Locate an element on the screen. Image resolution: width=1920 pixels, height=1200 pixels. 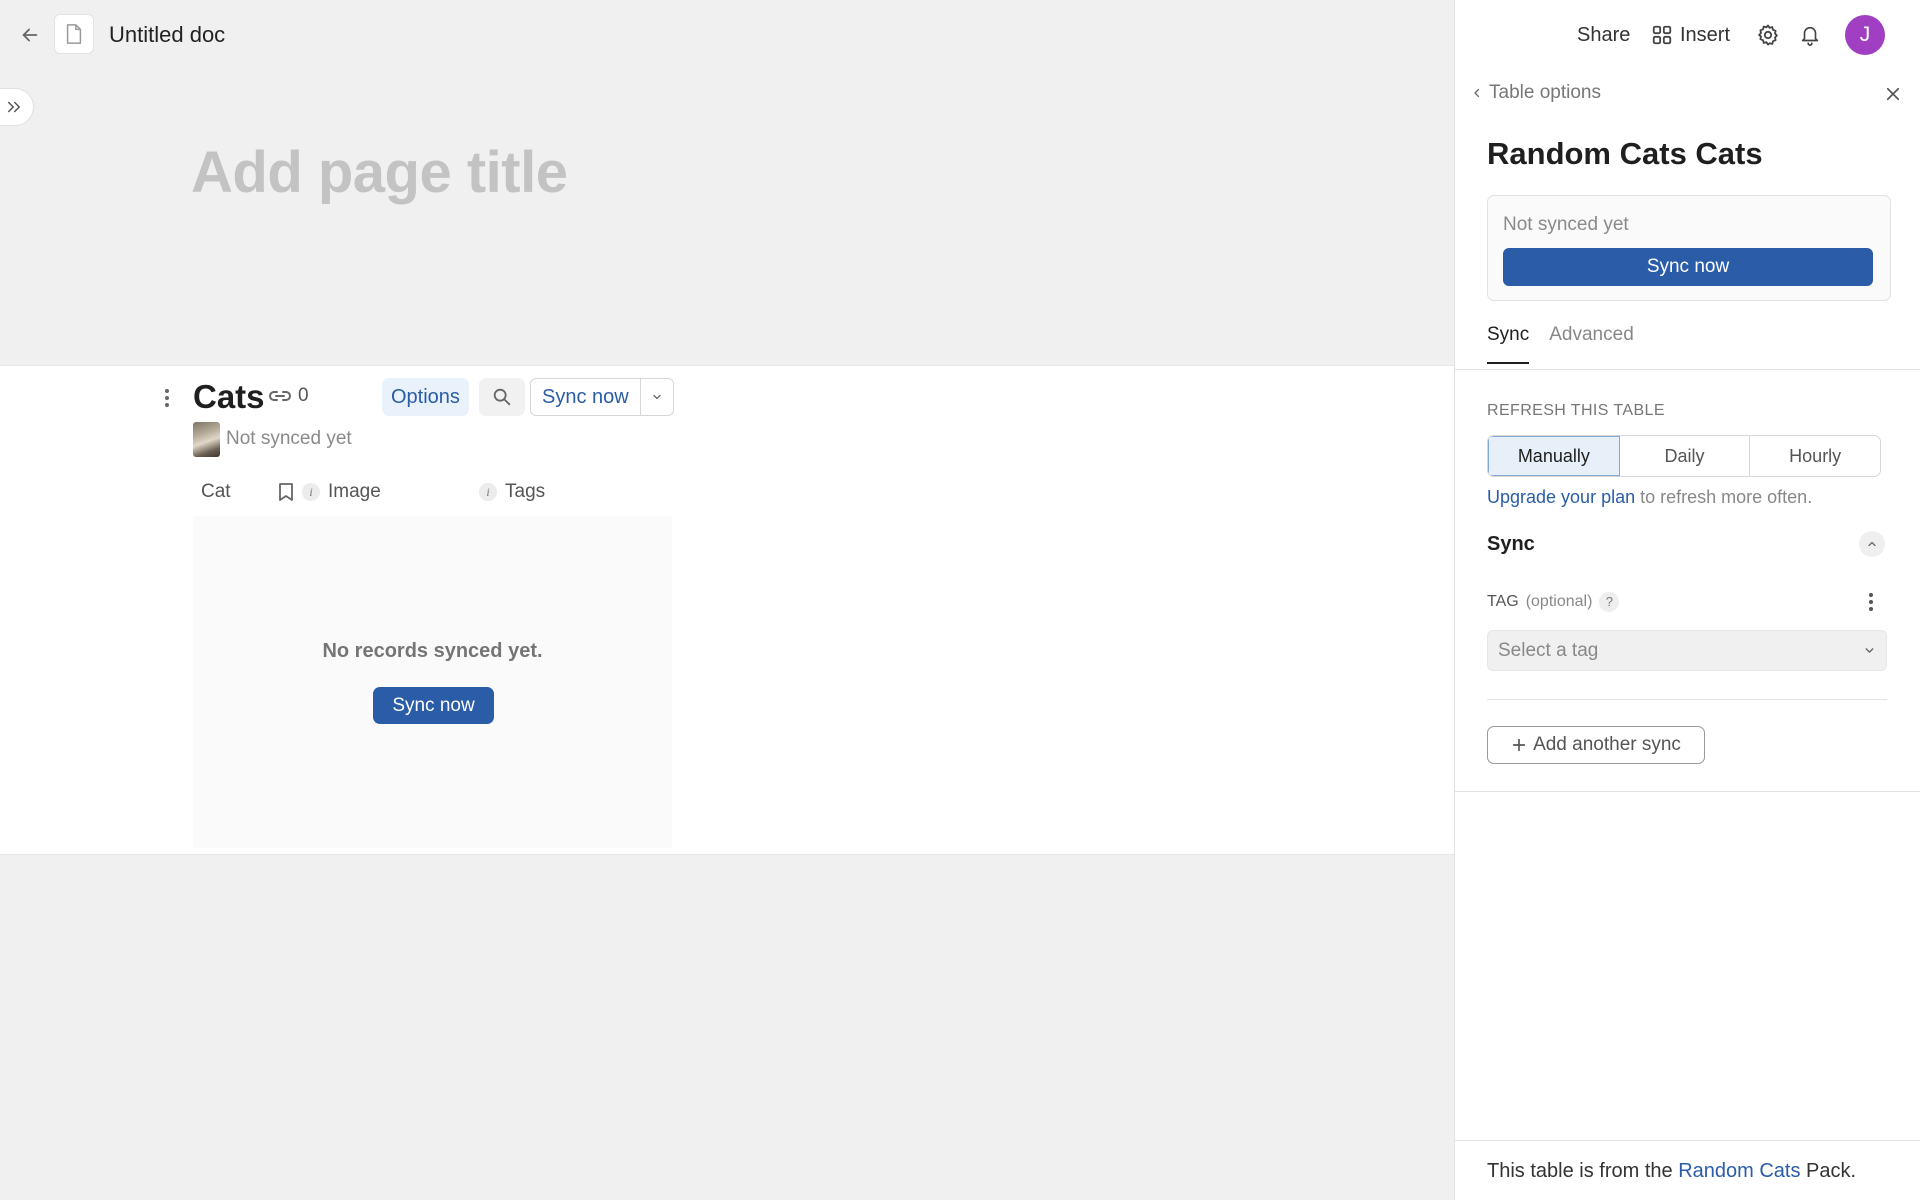
column-label: Cat is located at coordinates (216, 491).